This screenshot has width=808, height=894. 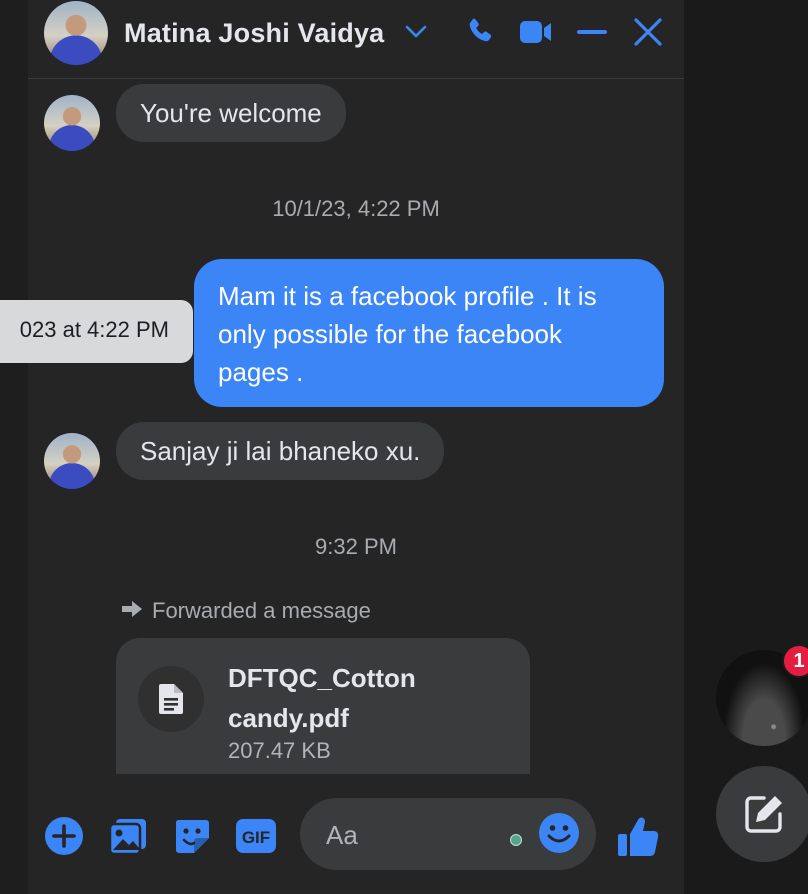 I want to click on svg-text: GIF, so click(x=256, y=837).